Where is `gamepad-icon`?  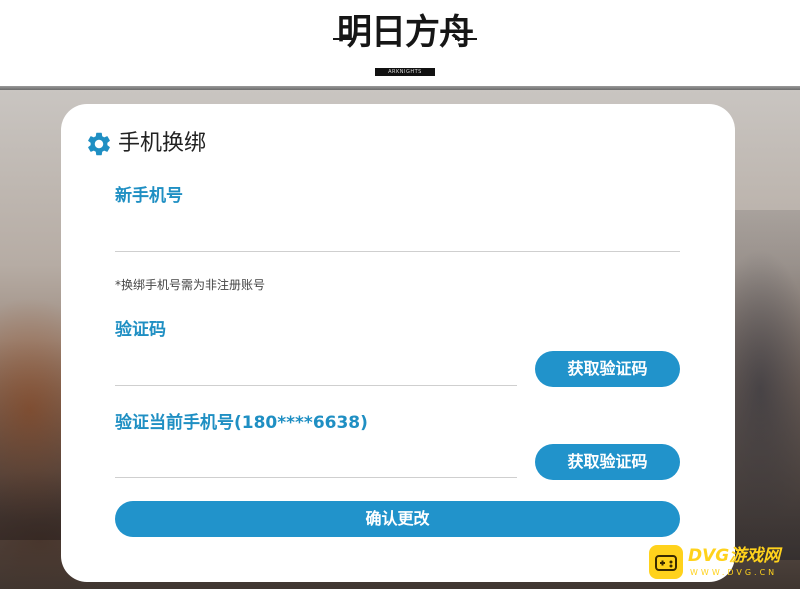
gamepad-icon is located at coordinates (666, 562).